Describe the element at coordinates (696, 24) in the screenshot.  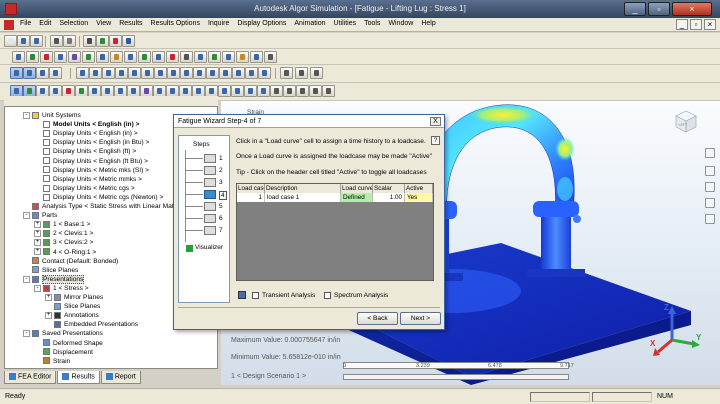
I see `child-restore-button: ▫` at that location.